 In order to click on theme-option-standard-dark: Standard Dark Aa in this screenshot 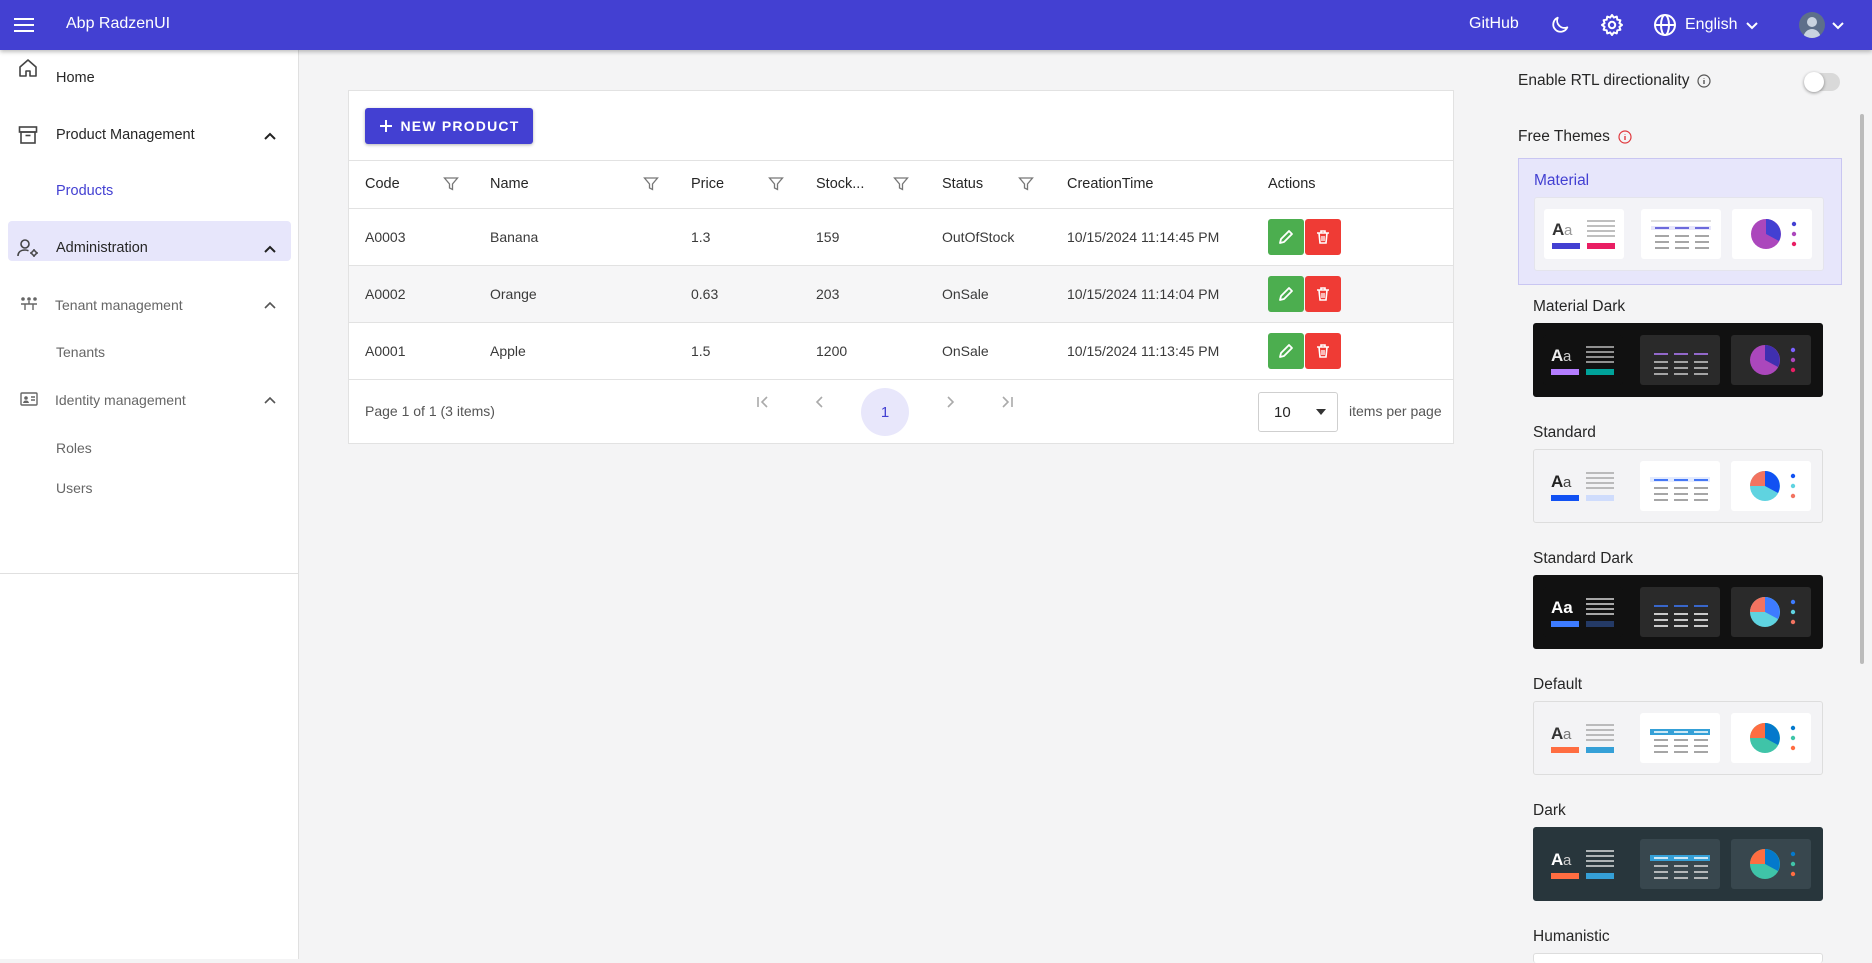, I will do `click(1680, 600)`.